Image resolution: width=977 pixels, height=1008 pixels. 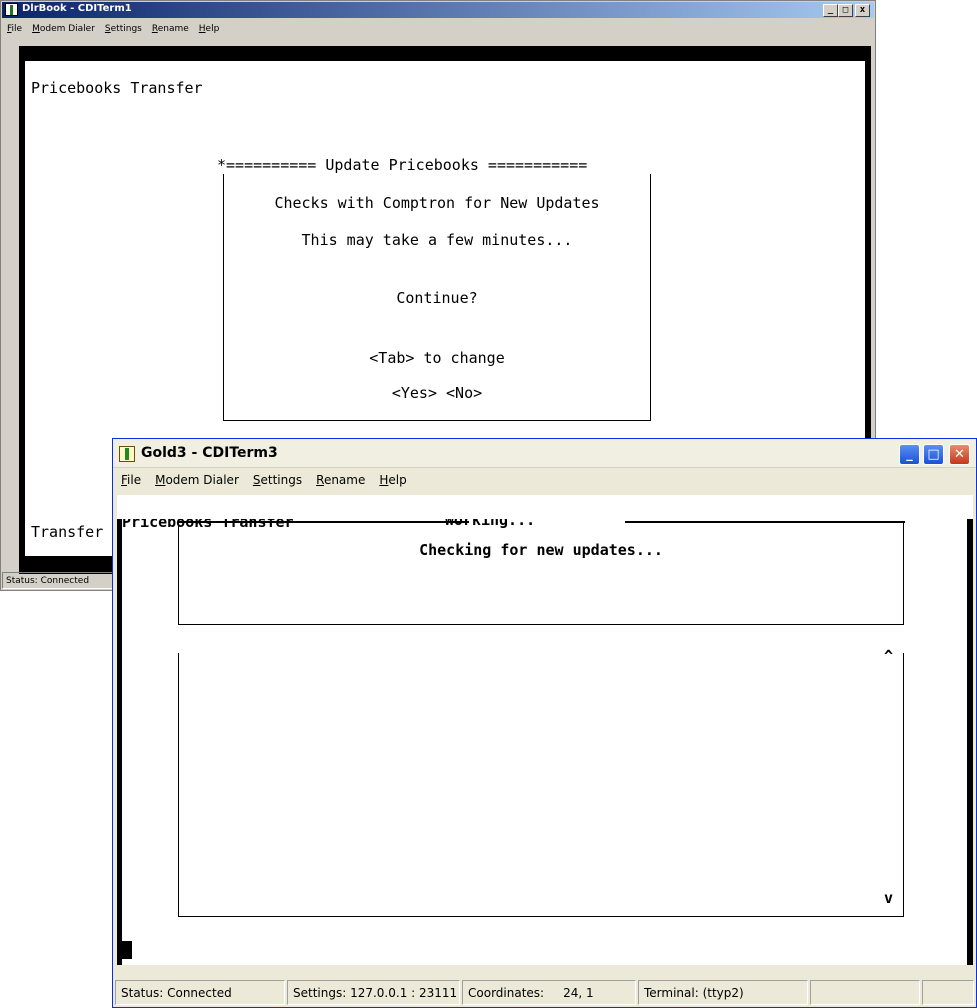 I want to click on back-window-title: DlrBook - CDITerm1, so click(x=77, y=8).